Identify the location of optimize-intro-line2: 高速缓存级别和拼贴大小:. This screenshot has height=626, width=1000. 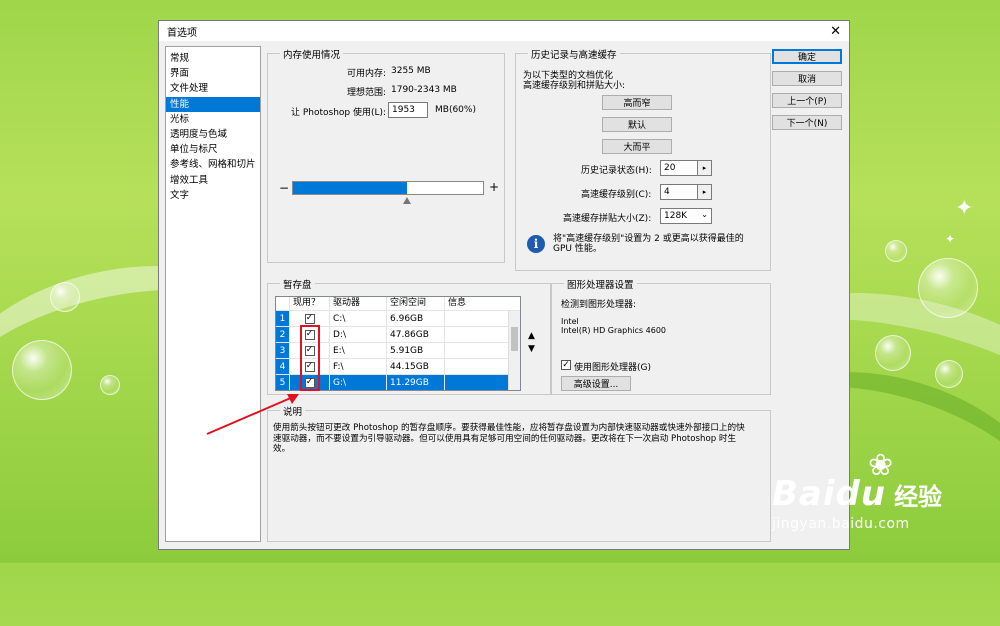
(574, 86).